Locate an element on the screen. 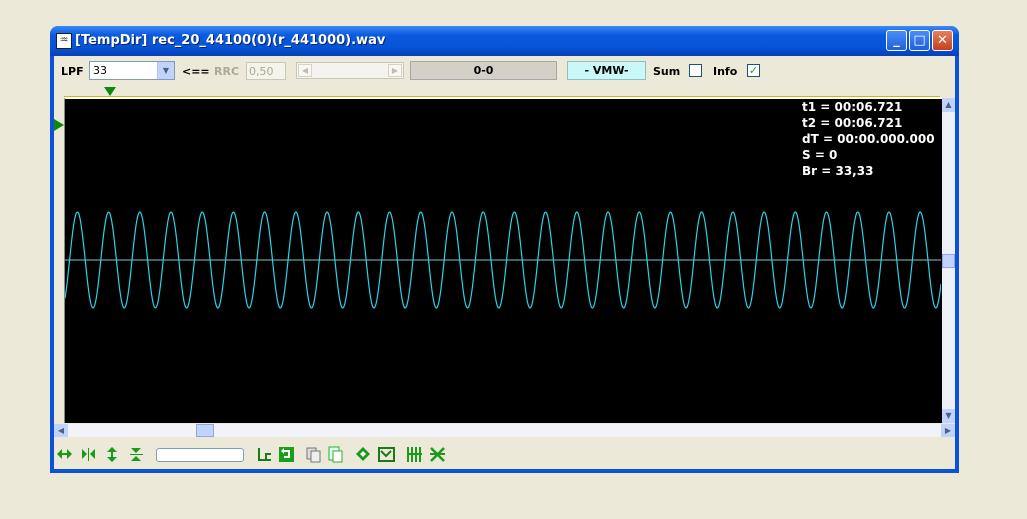 This screenshot has width=1027, height=519. maximize-button: □ is located at coordinates (919, 40).